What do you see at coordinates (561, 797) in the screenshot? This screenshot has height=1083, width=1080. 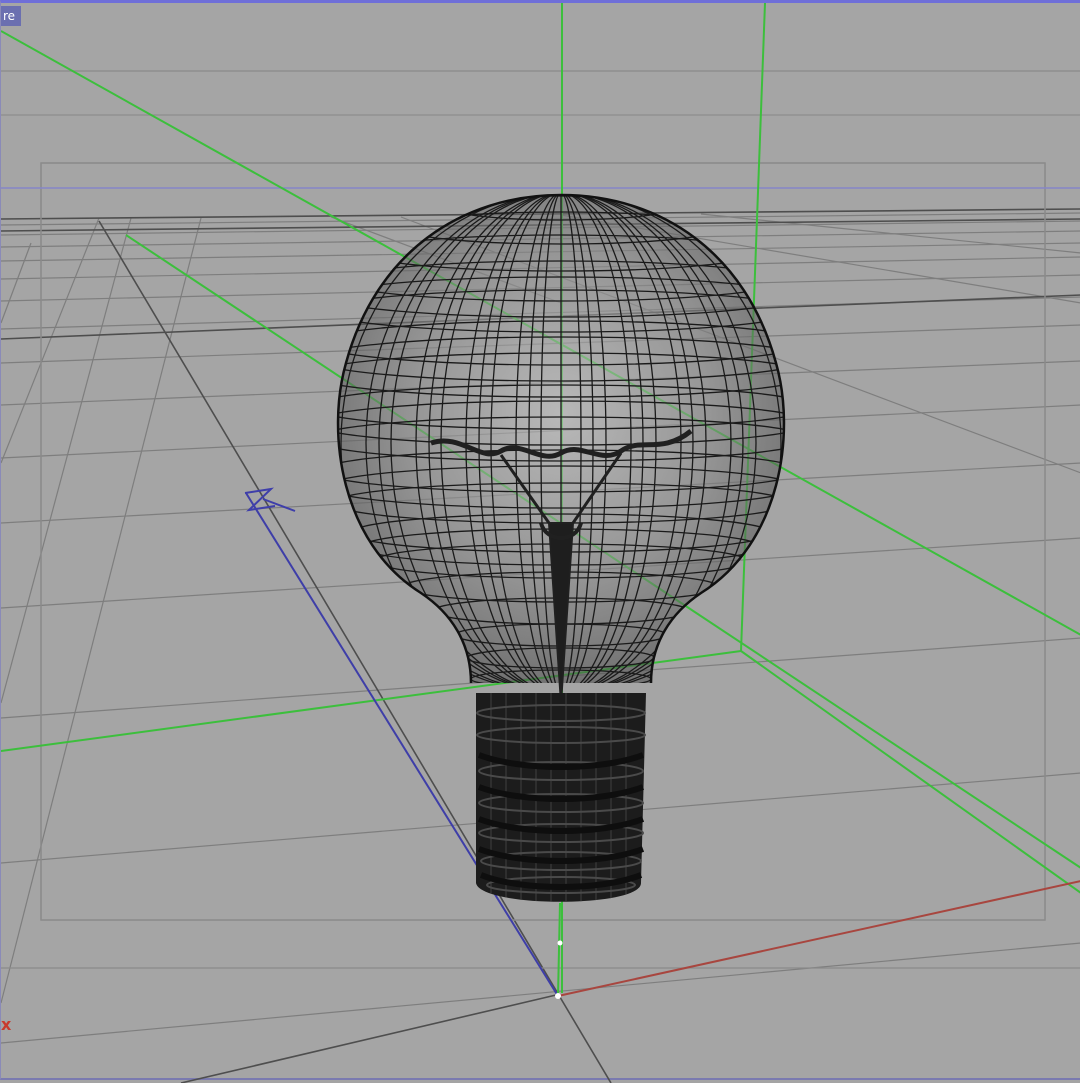 I see `screw-base` at bounding box center [561, 797].